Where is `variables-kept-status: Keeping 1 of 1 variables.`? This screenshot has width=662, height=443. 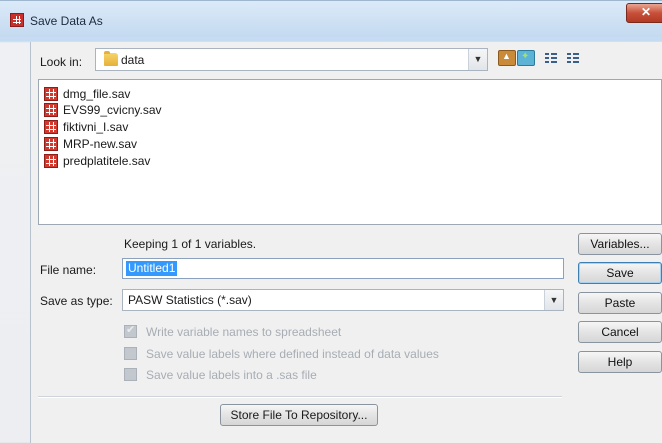
variables-kept-status: Keeping 1 of 1 variables. is located at coordinates (190, 244).